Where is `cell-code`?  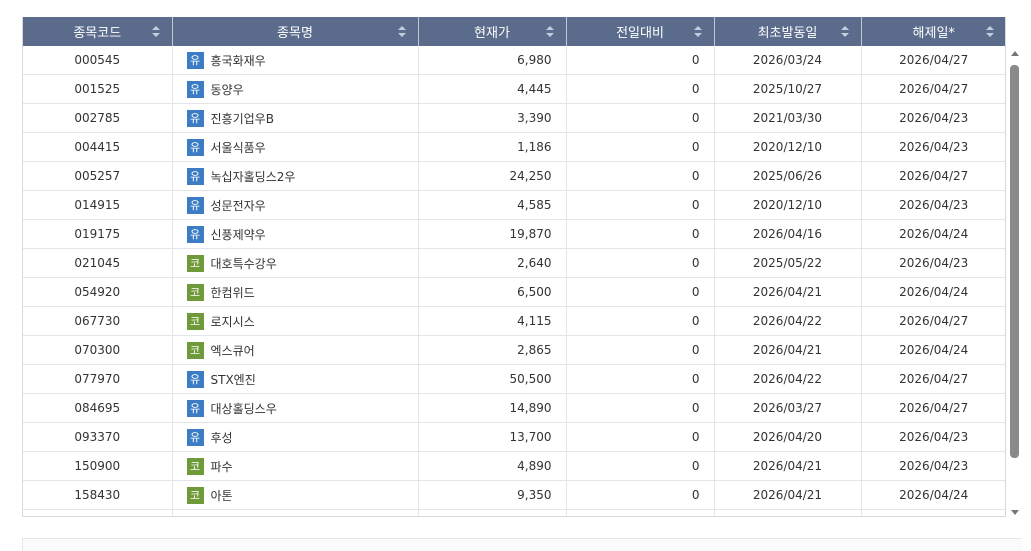
cell-code is located at coordinates (98, 512).